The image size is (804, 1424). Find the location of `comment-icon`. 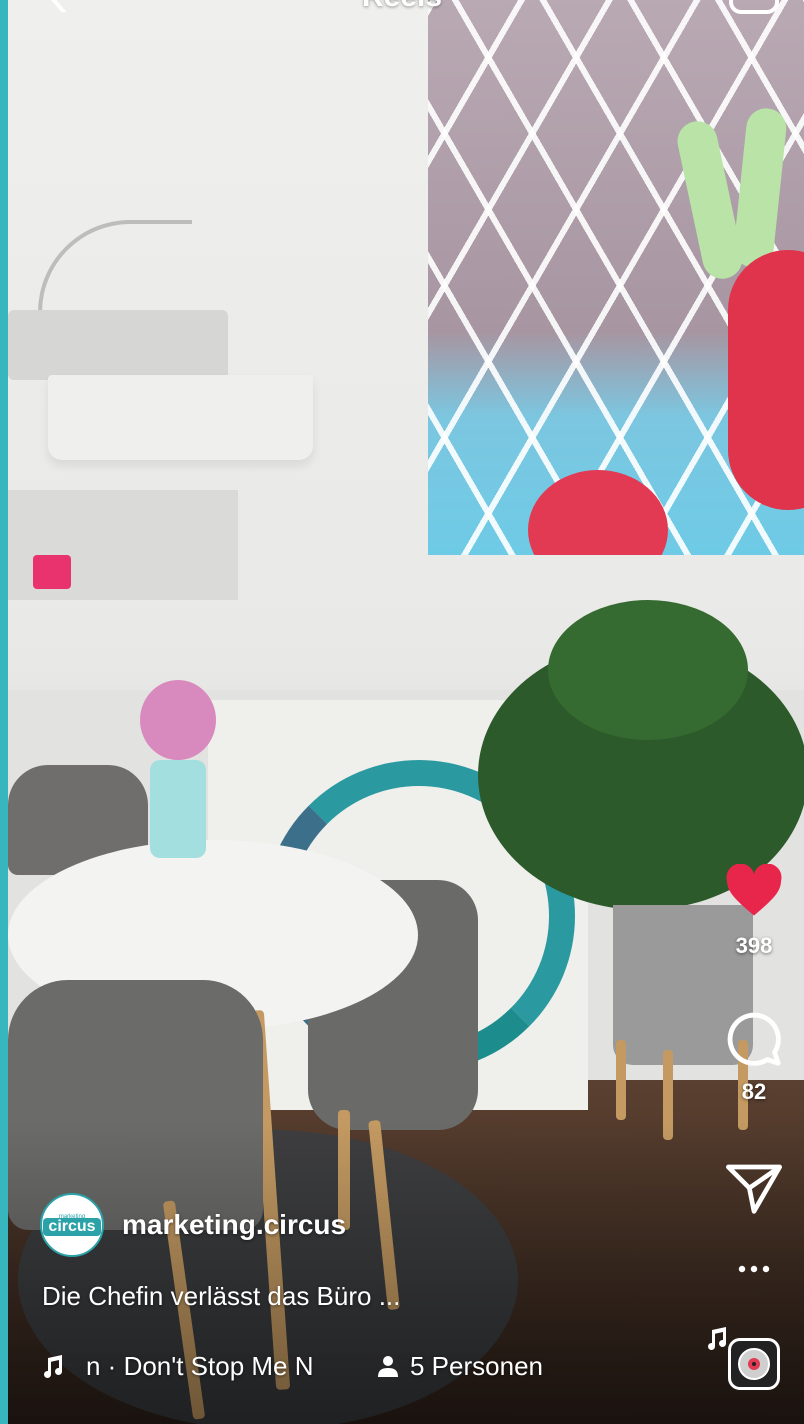

comment-icon is located at coordinates (754, 1039).